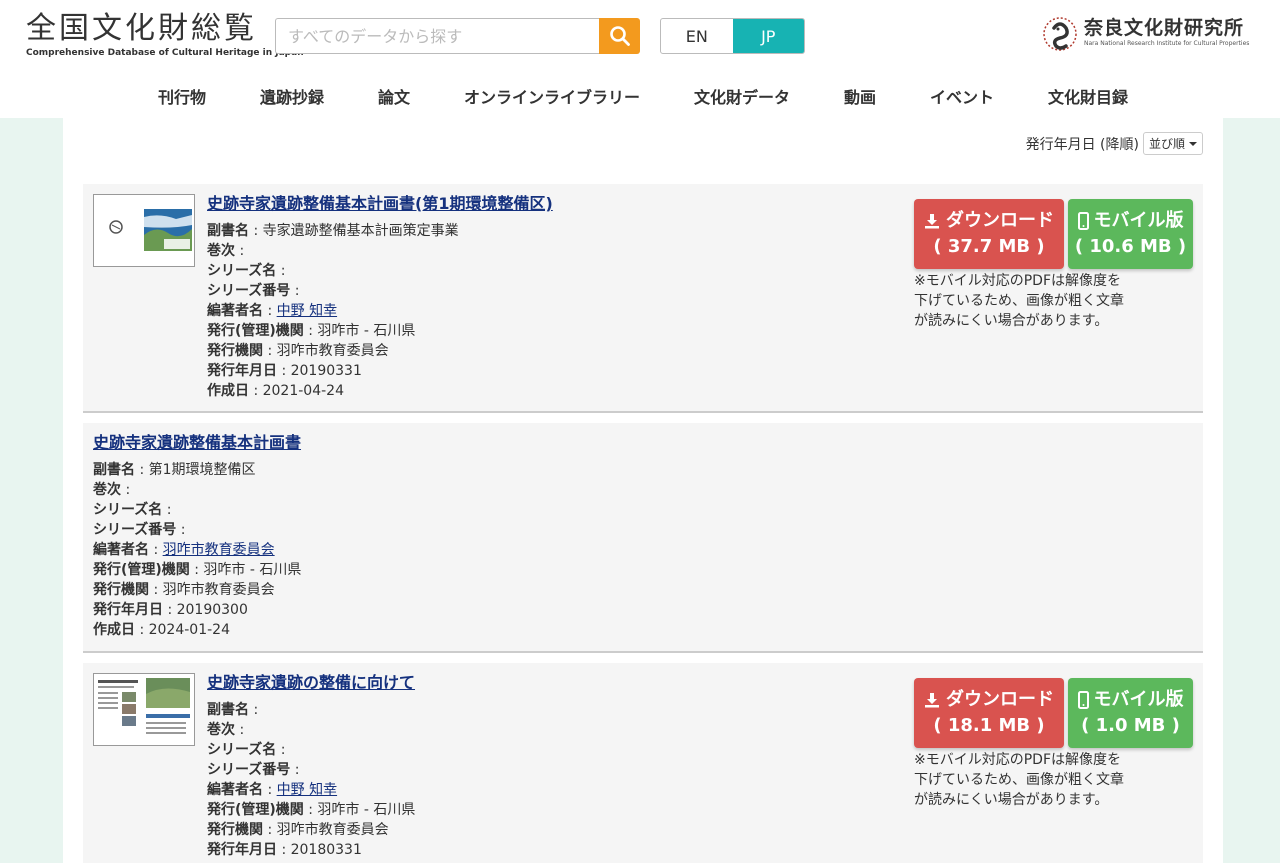  I want to click on download-button: ダウンロード ( 37.7 MB ), so click(989, 234).